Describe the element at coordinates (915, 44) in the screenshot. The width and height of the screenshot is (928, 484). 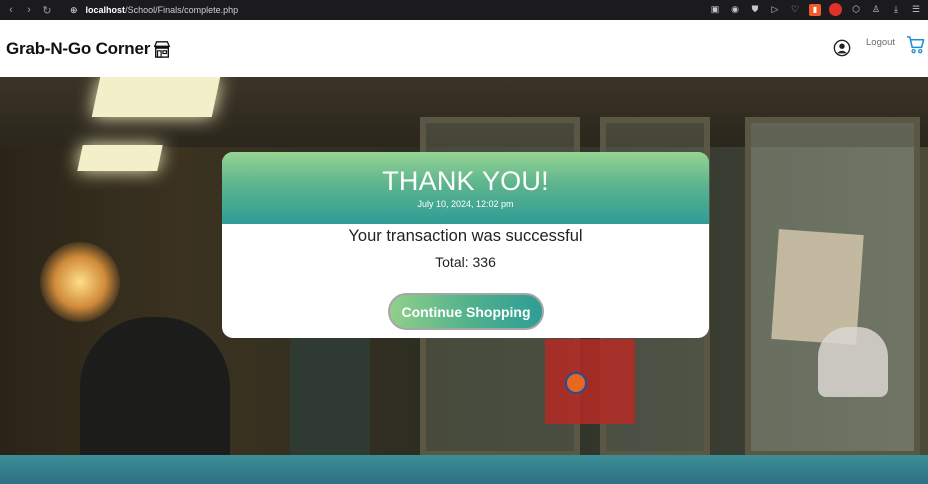
I see `cart-icon` at that location.